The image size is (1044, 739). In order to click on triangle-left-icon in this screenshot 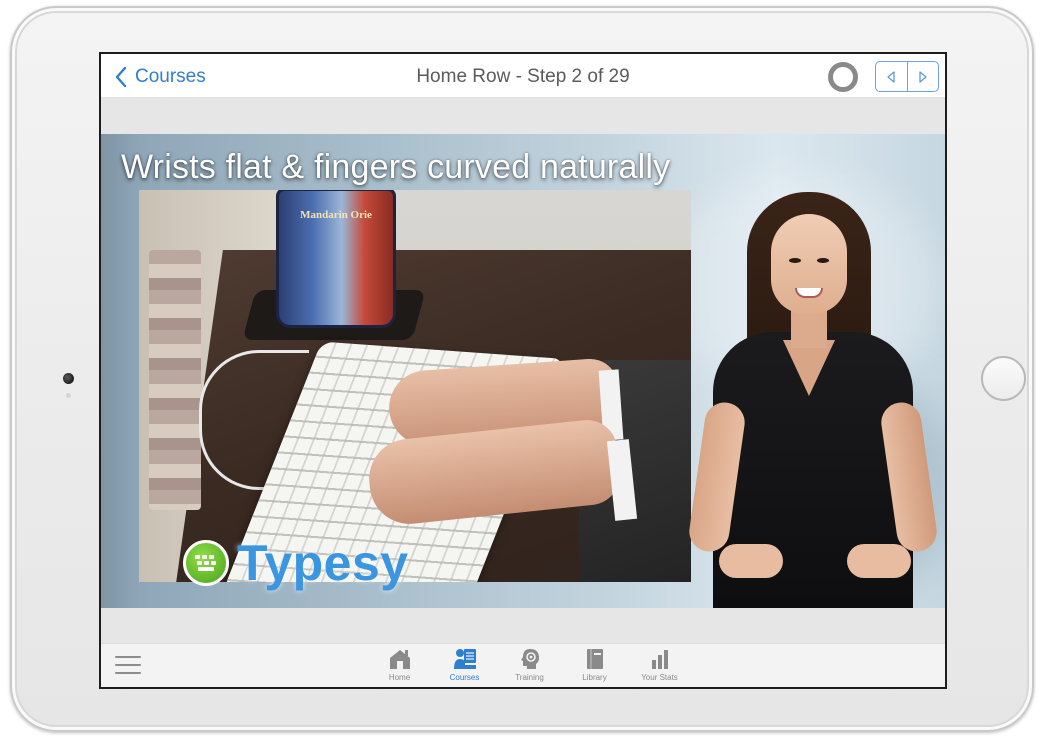, I will do `click(891, 76)`.